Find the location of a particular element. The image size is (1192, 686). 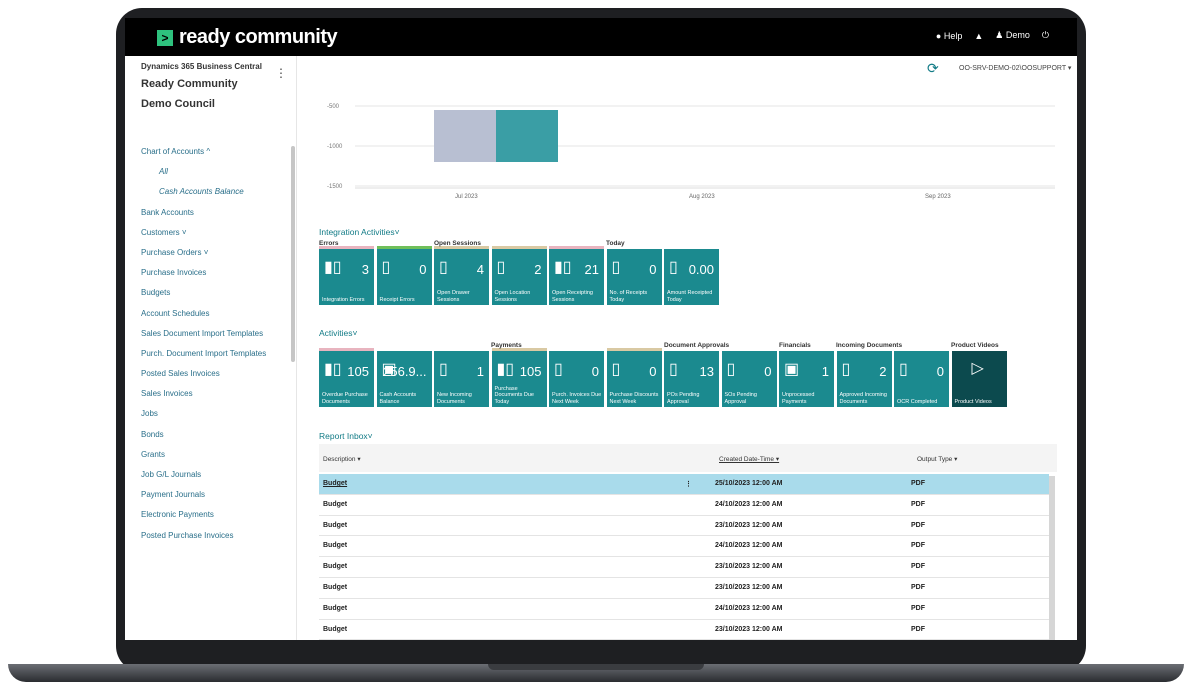

row-menu-icon: ⋮ is located at coordinates (688, 484).